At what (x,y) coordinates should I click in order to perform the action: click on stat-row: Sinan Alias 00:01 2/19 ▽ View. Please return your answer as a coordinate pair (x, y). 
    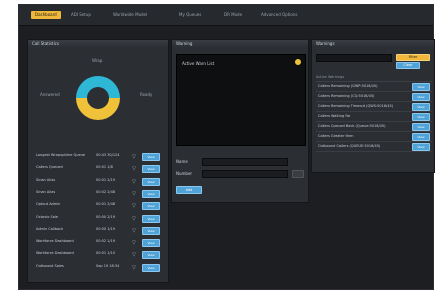
    Looking at the image, I should click on (100, 182).